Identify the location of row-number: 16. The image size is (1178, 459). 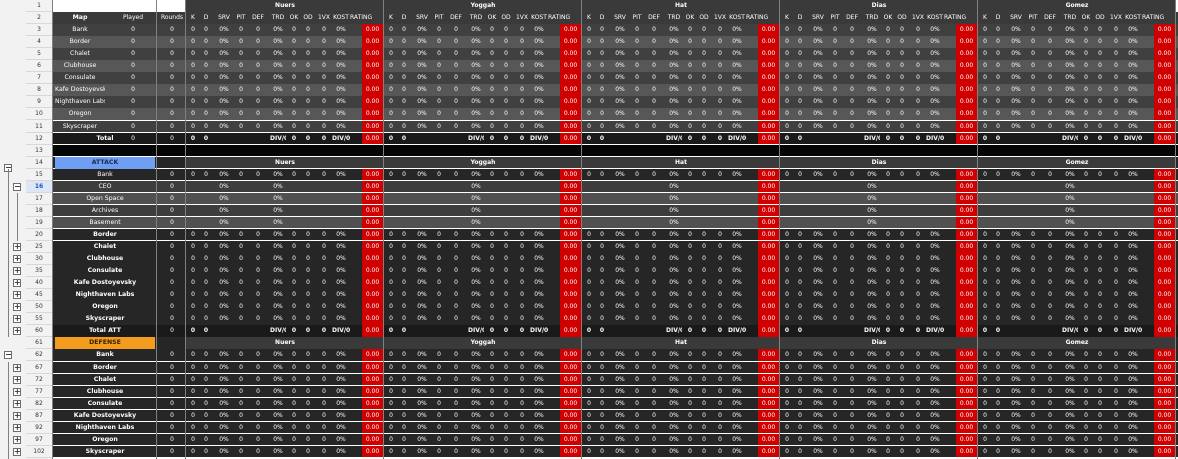
(39, 186).